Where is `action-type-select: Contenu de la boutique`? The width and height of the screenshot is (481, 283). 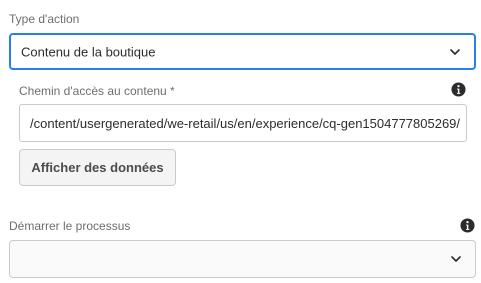
action-type-select: Contenu de la boutique is located at coordinates (242, 51).